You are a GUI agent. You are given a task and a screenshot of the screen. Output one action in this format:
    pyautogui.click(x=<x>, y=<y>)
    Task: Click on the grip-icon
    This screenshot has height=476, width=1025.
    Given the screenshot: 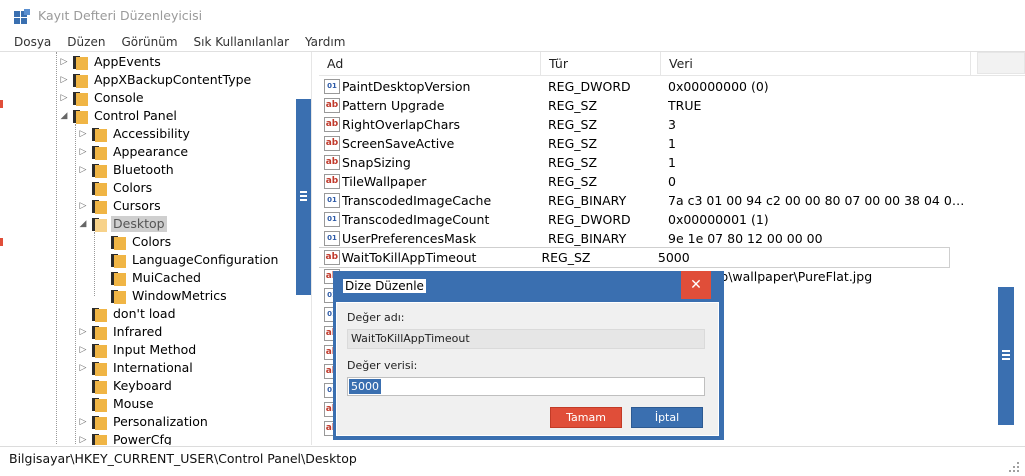 What is the action you would take?
    pyautogui.click(x=1006, y=355)
    